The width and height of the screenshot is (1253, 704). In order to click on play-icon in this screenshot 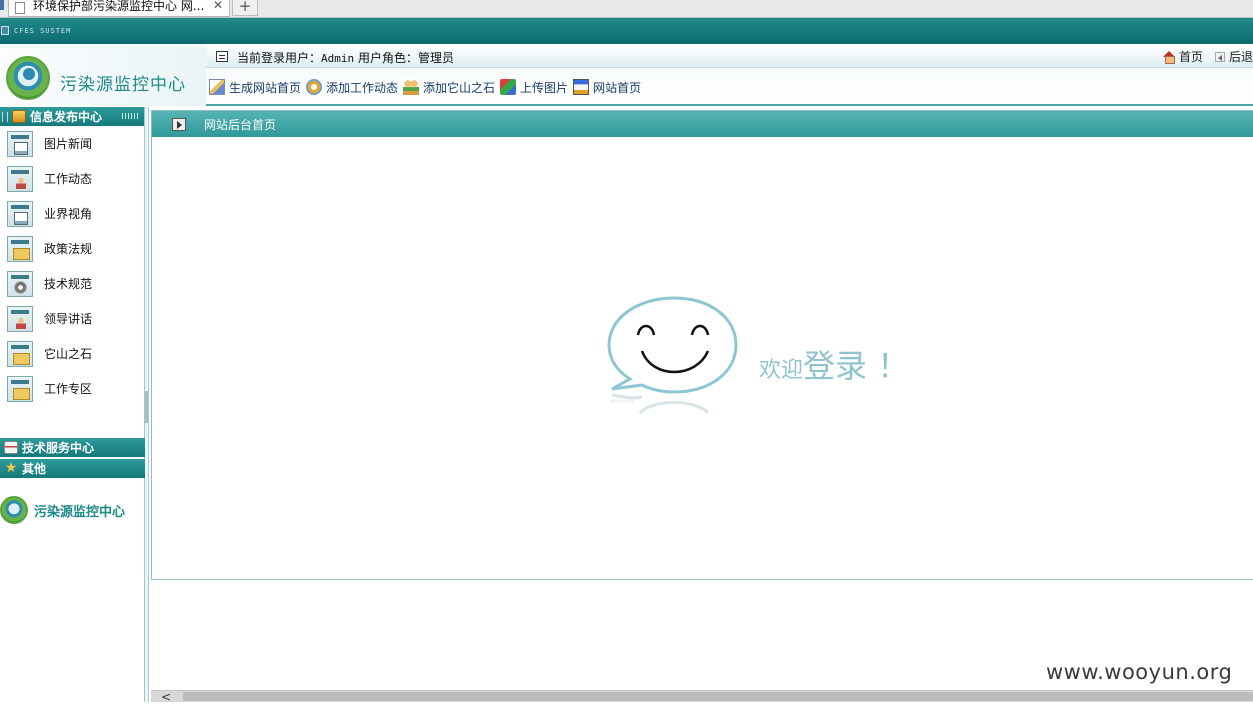, I will do `click(179, 124)`.